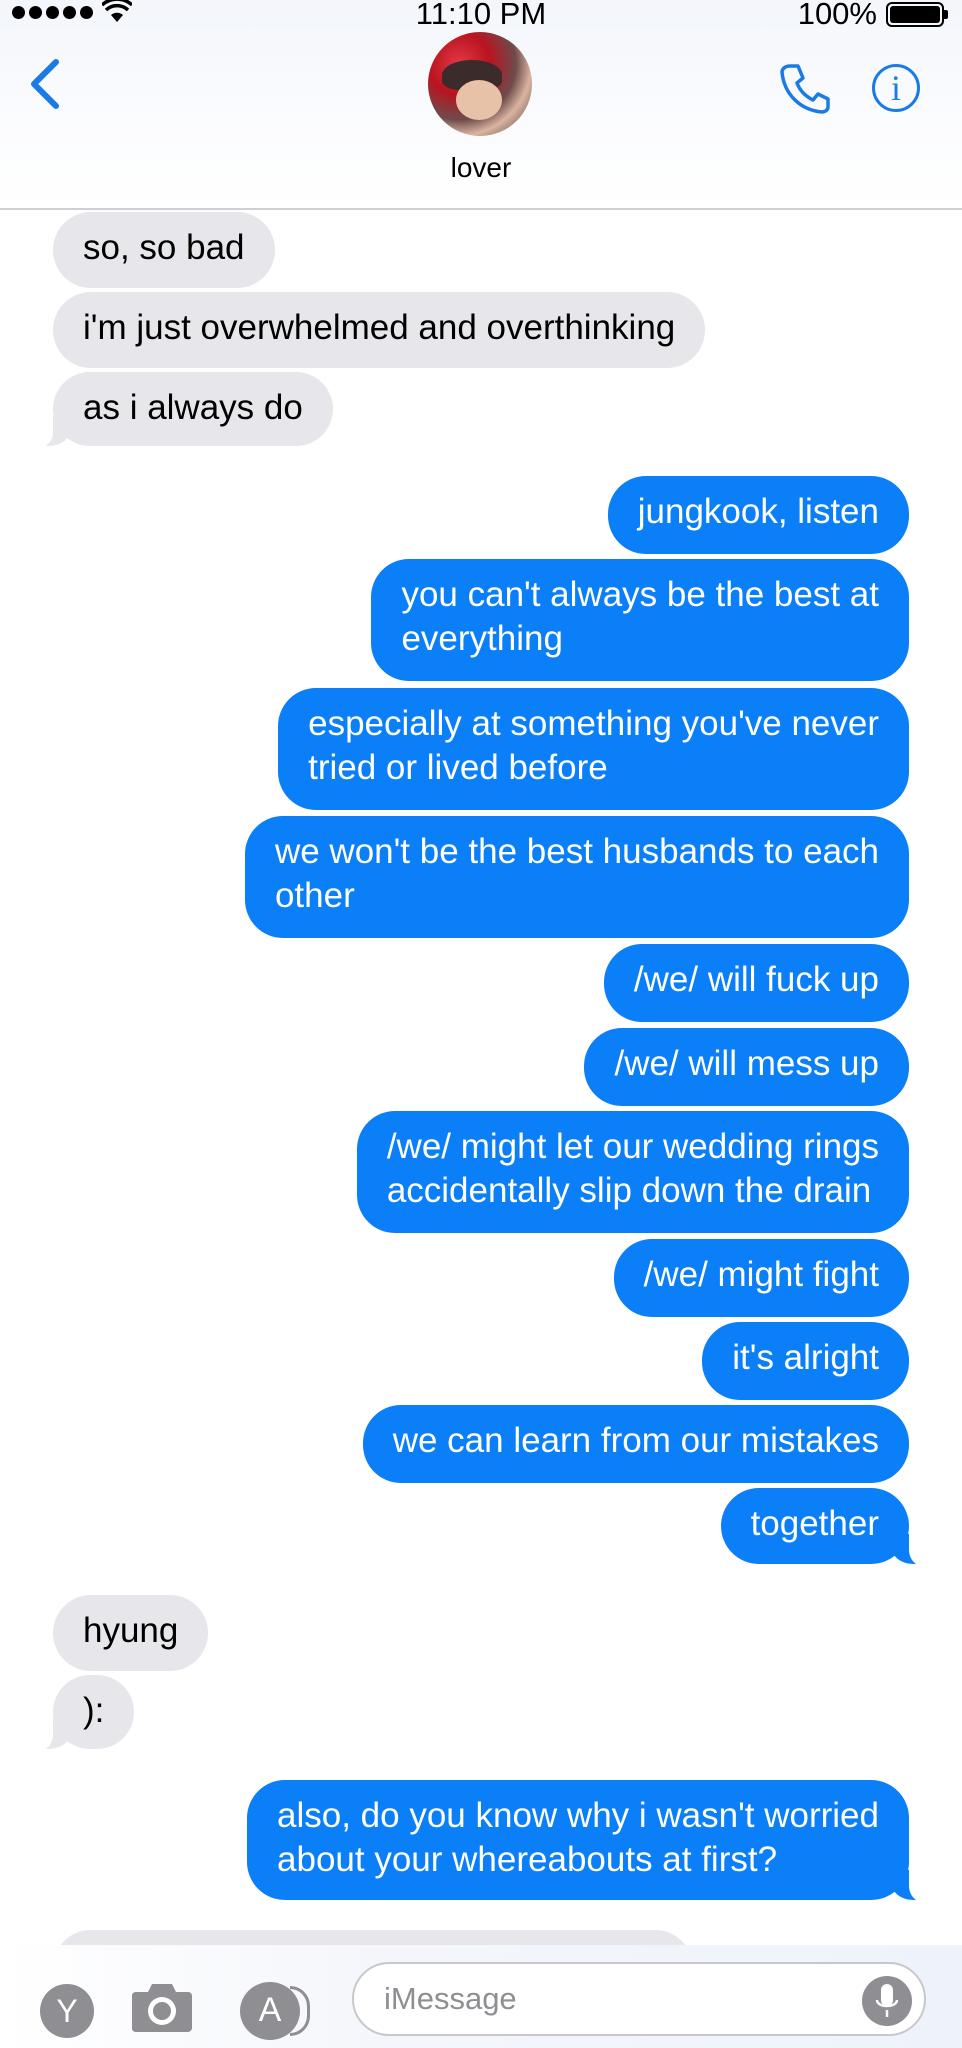  I want to click on message-outgoing: we can learn from our mistakes, so click(635, 1444).